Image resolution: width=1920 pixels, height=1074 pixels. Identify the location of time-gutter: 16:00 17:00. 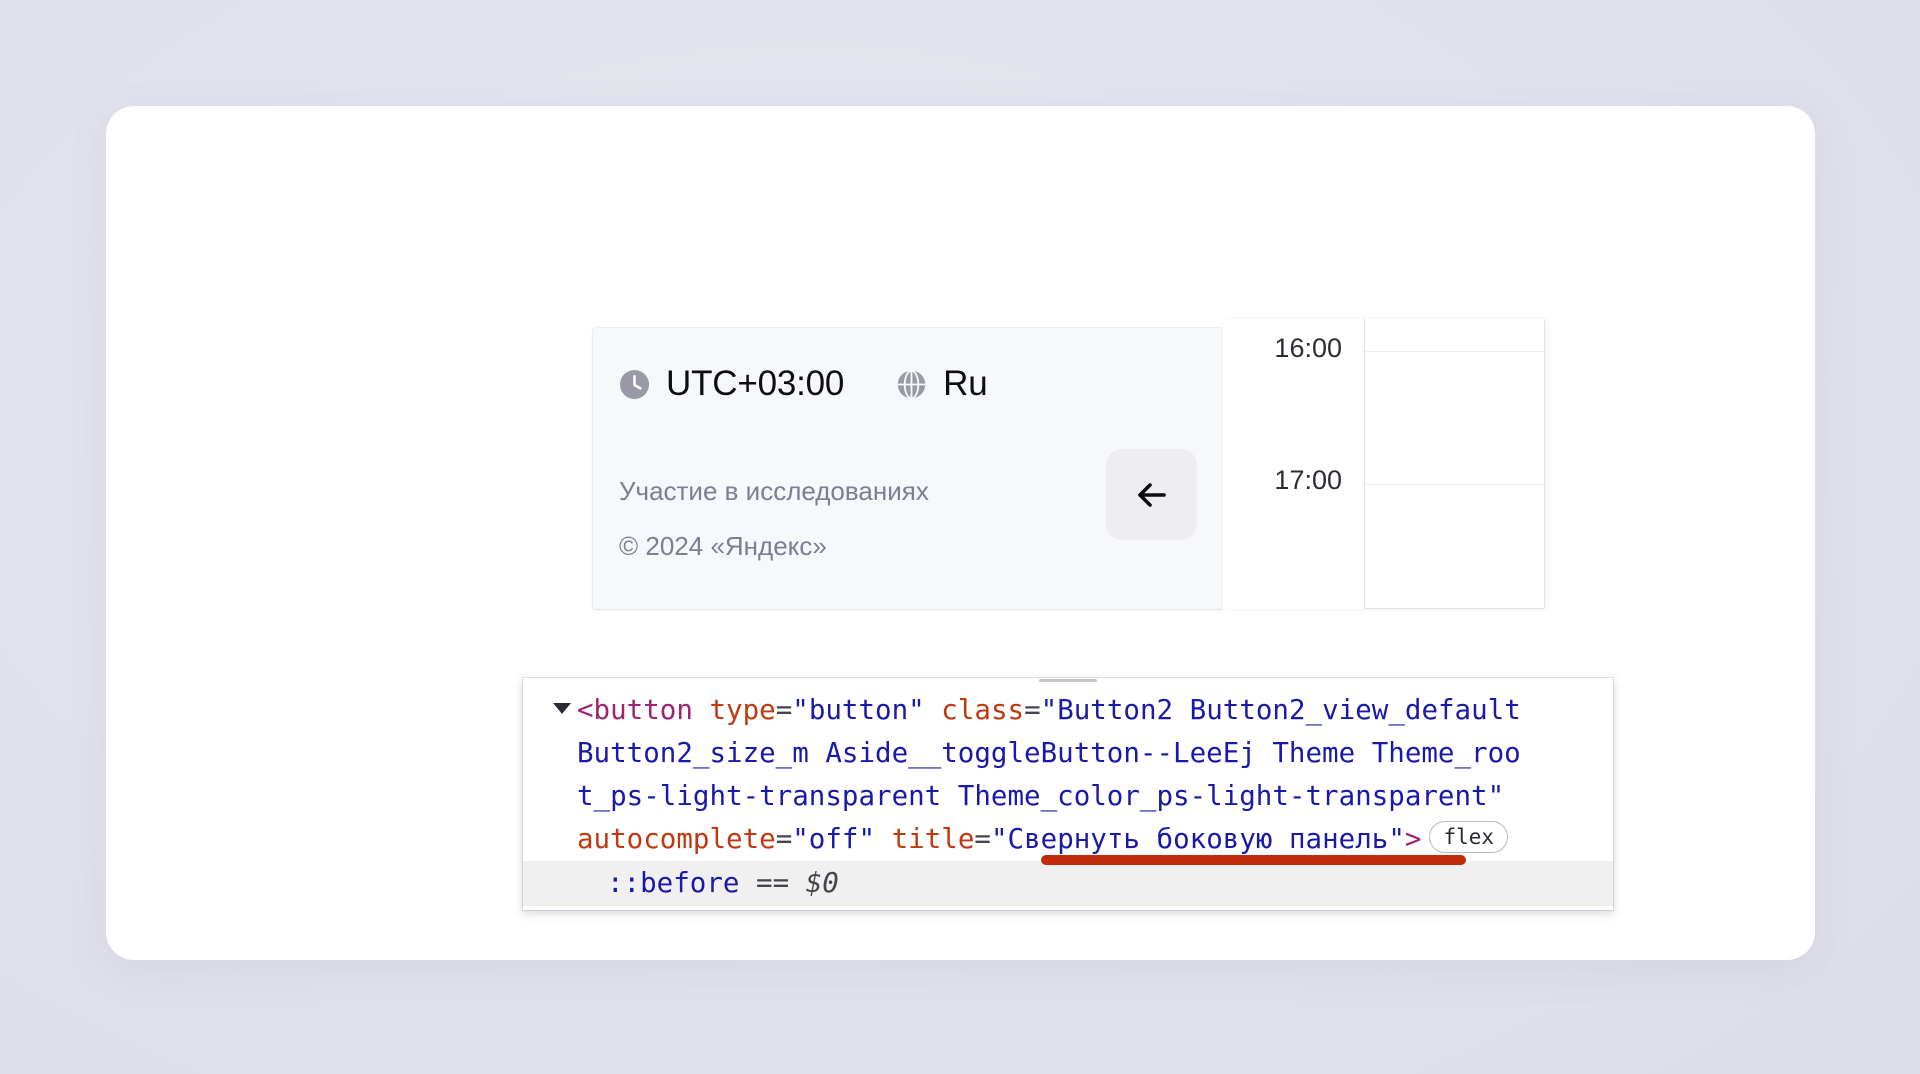
(1294, 464).